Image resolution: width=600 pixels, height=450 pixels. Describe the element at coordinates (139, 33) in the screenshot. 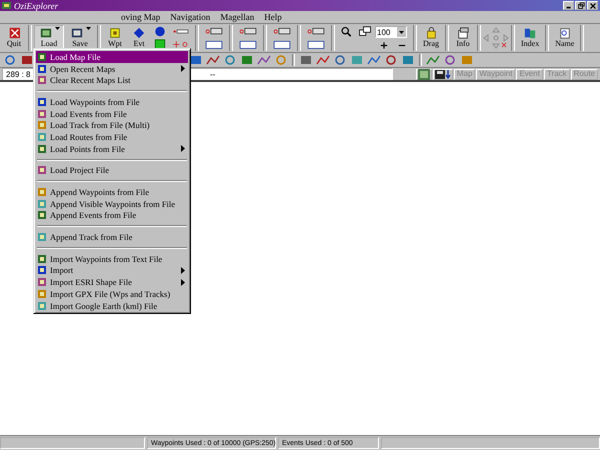

I see `diamond-icon` at that location.